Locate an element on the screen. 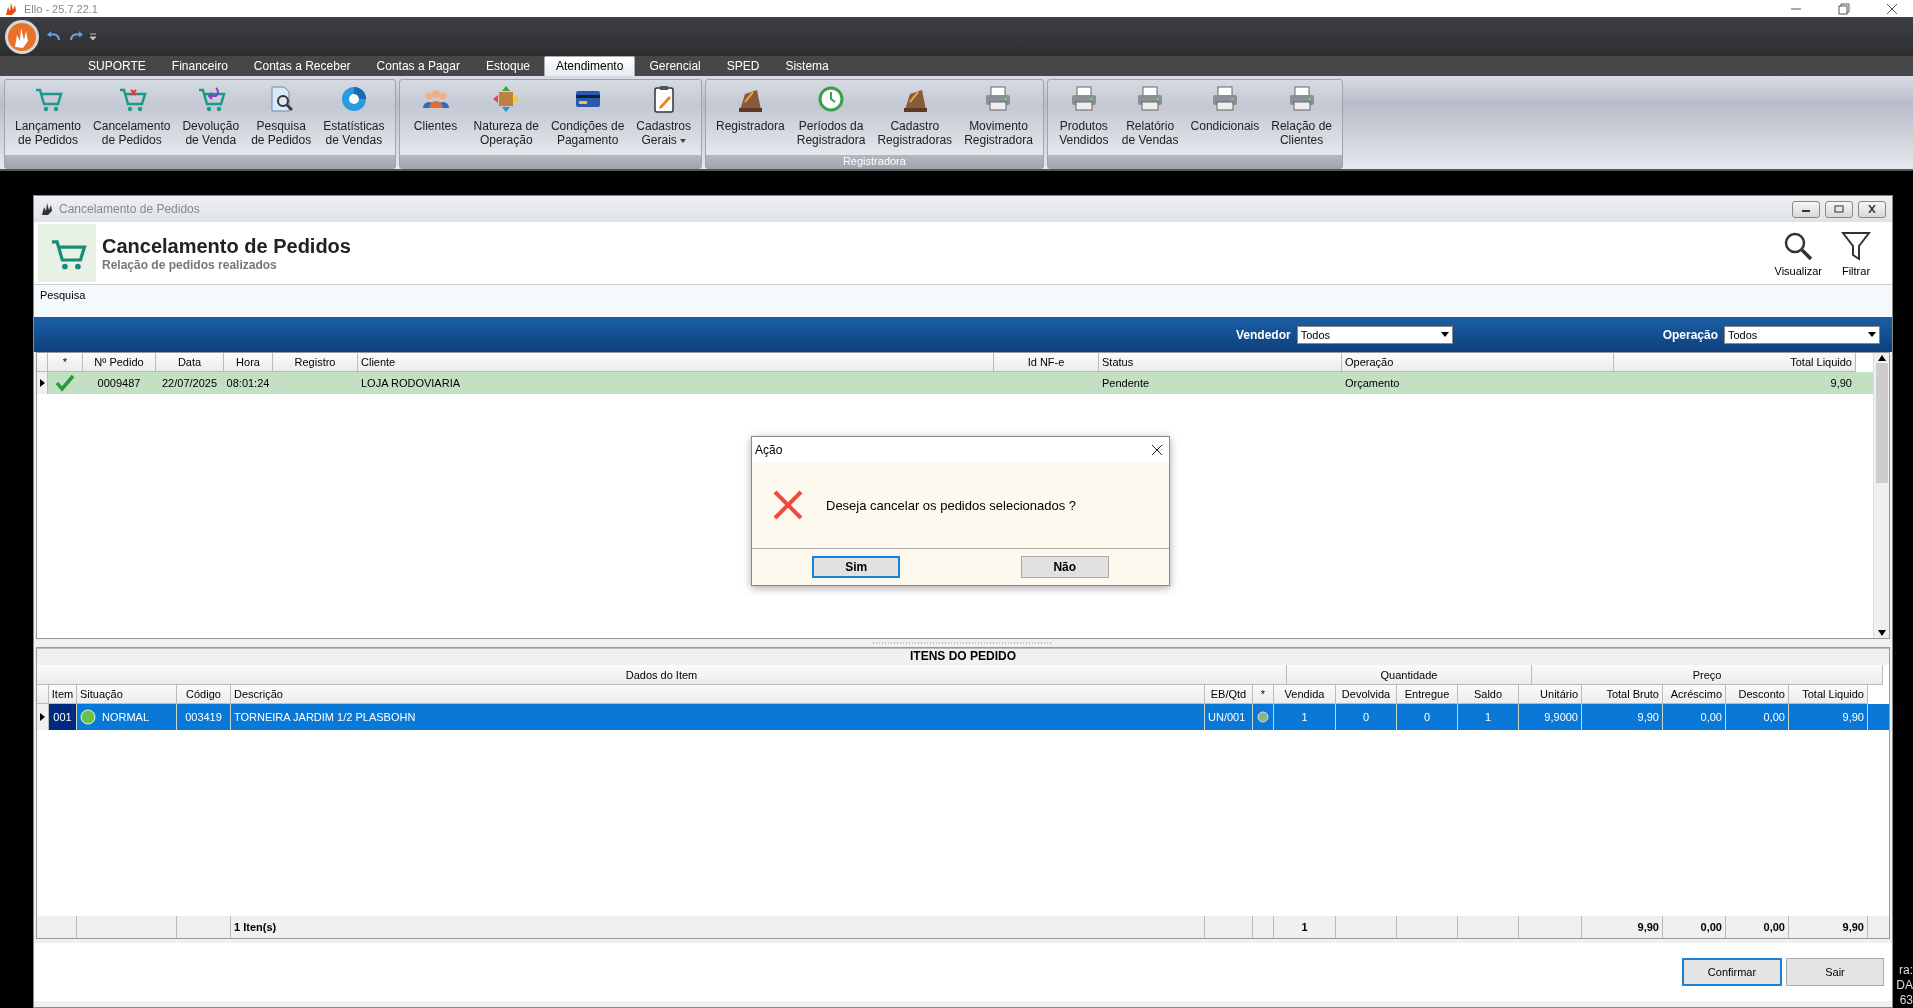 The height and width of the screenshot is (1008, 1913). status-dot-icon is located at coordinates (88, 717).